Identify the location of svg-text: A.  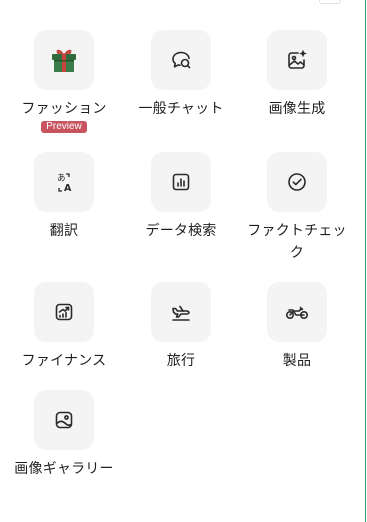
(68, 188).